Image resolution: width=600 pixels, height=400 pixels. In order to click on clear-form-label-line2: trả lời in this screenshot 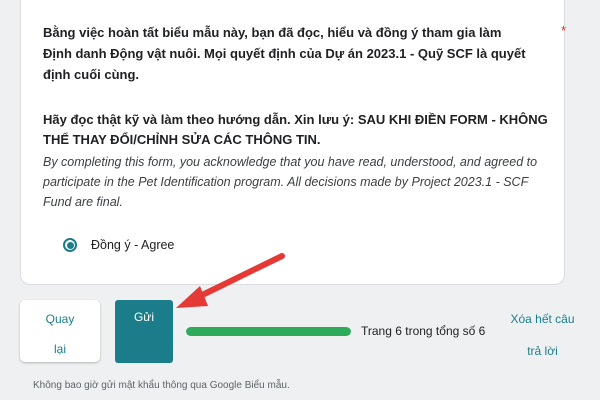, I will do `click(542, 351)`.